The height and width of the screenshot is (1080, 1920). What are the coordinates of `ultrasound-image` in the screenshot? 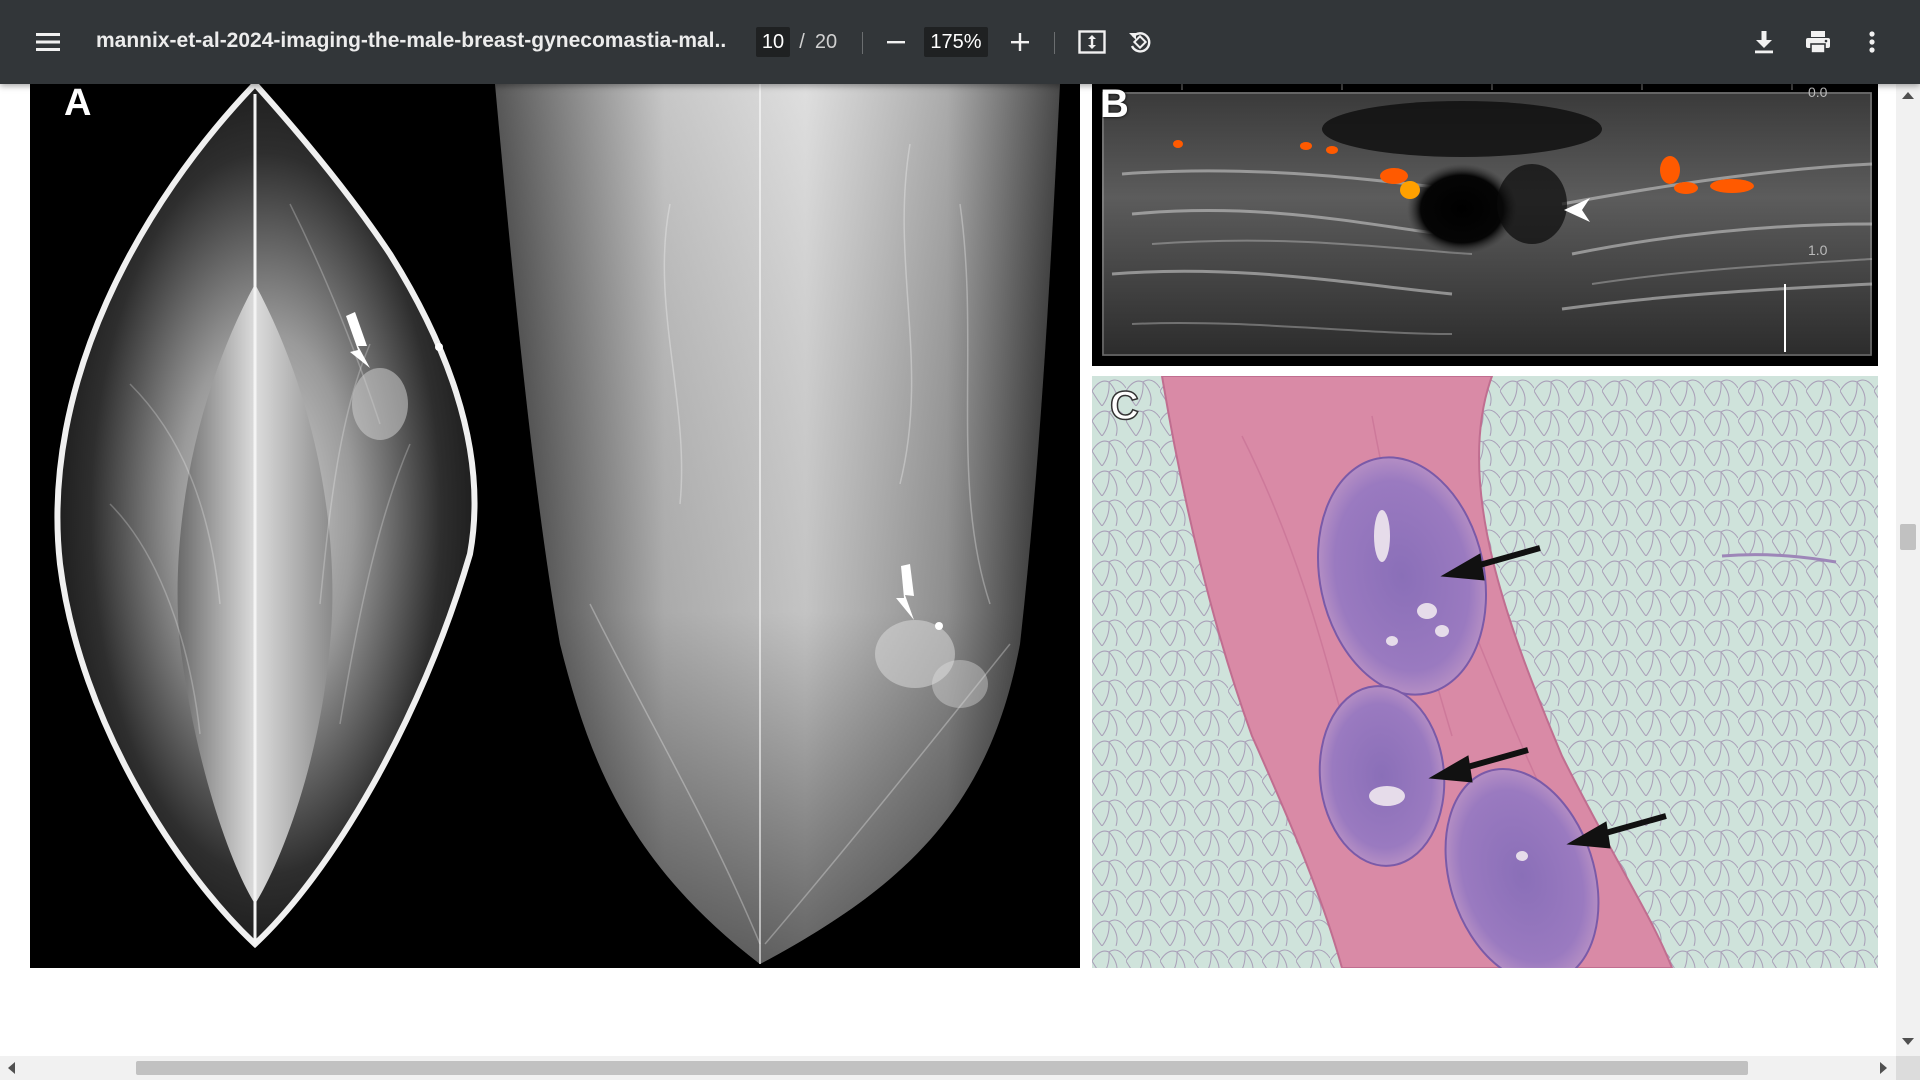 It's located at (1485, 225).